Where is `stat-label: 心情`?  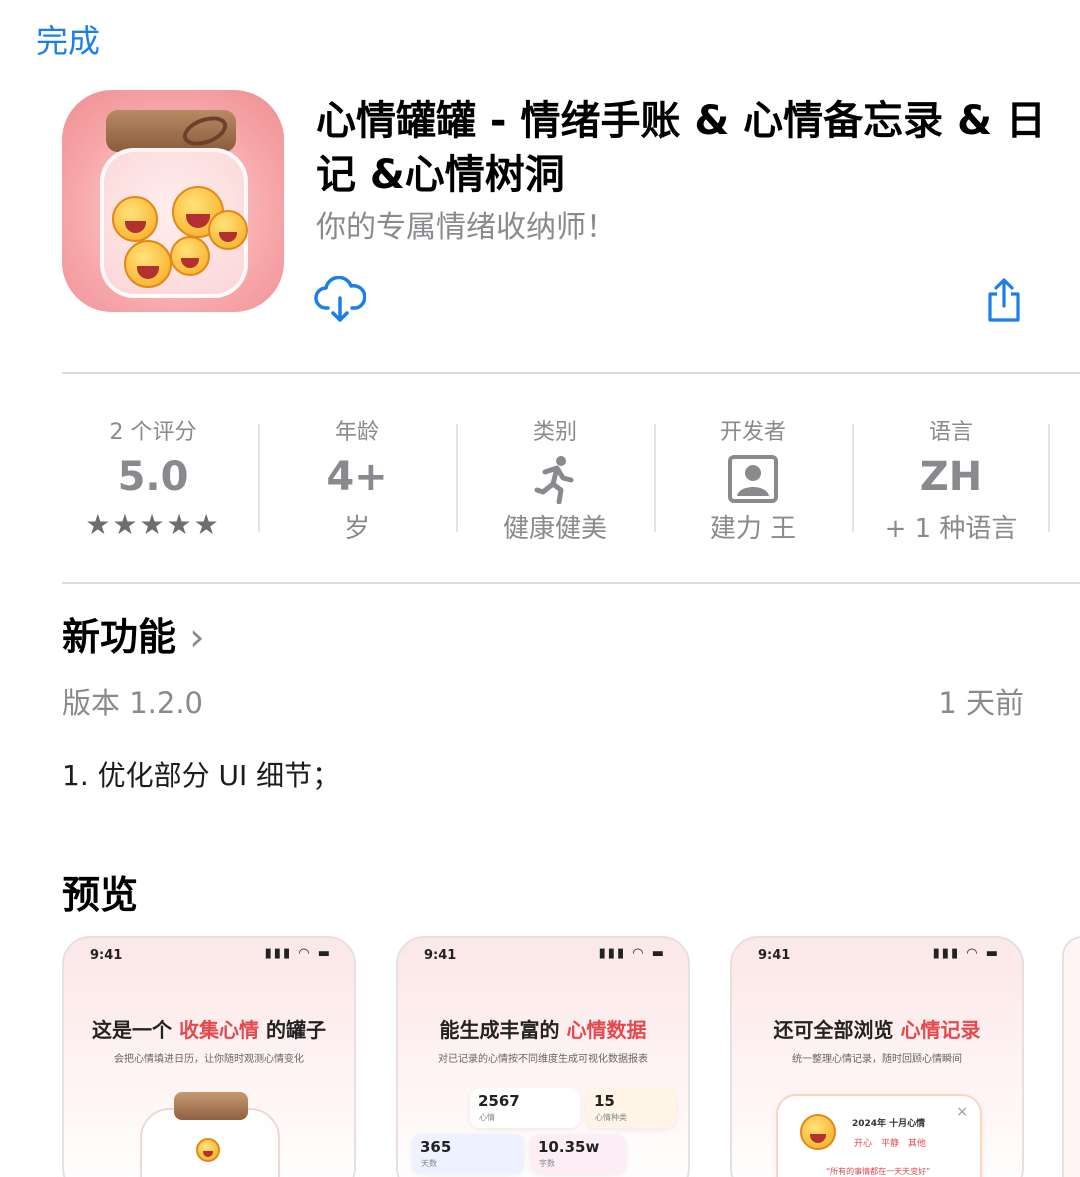
stat-label: 心情 is located at coordinates (487, 1117).